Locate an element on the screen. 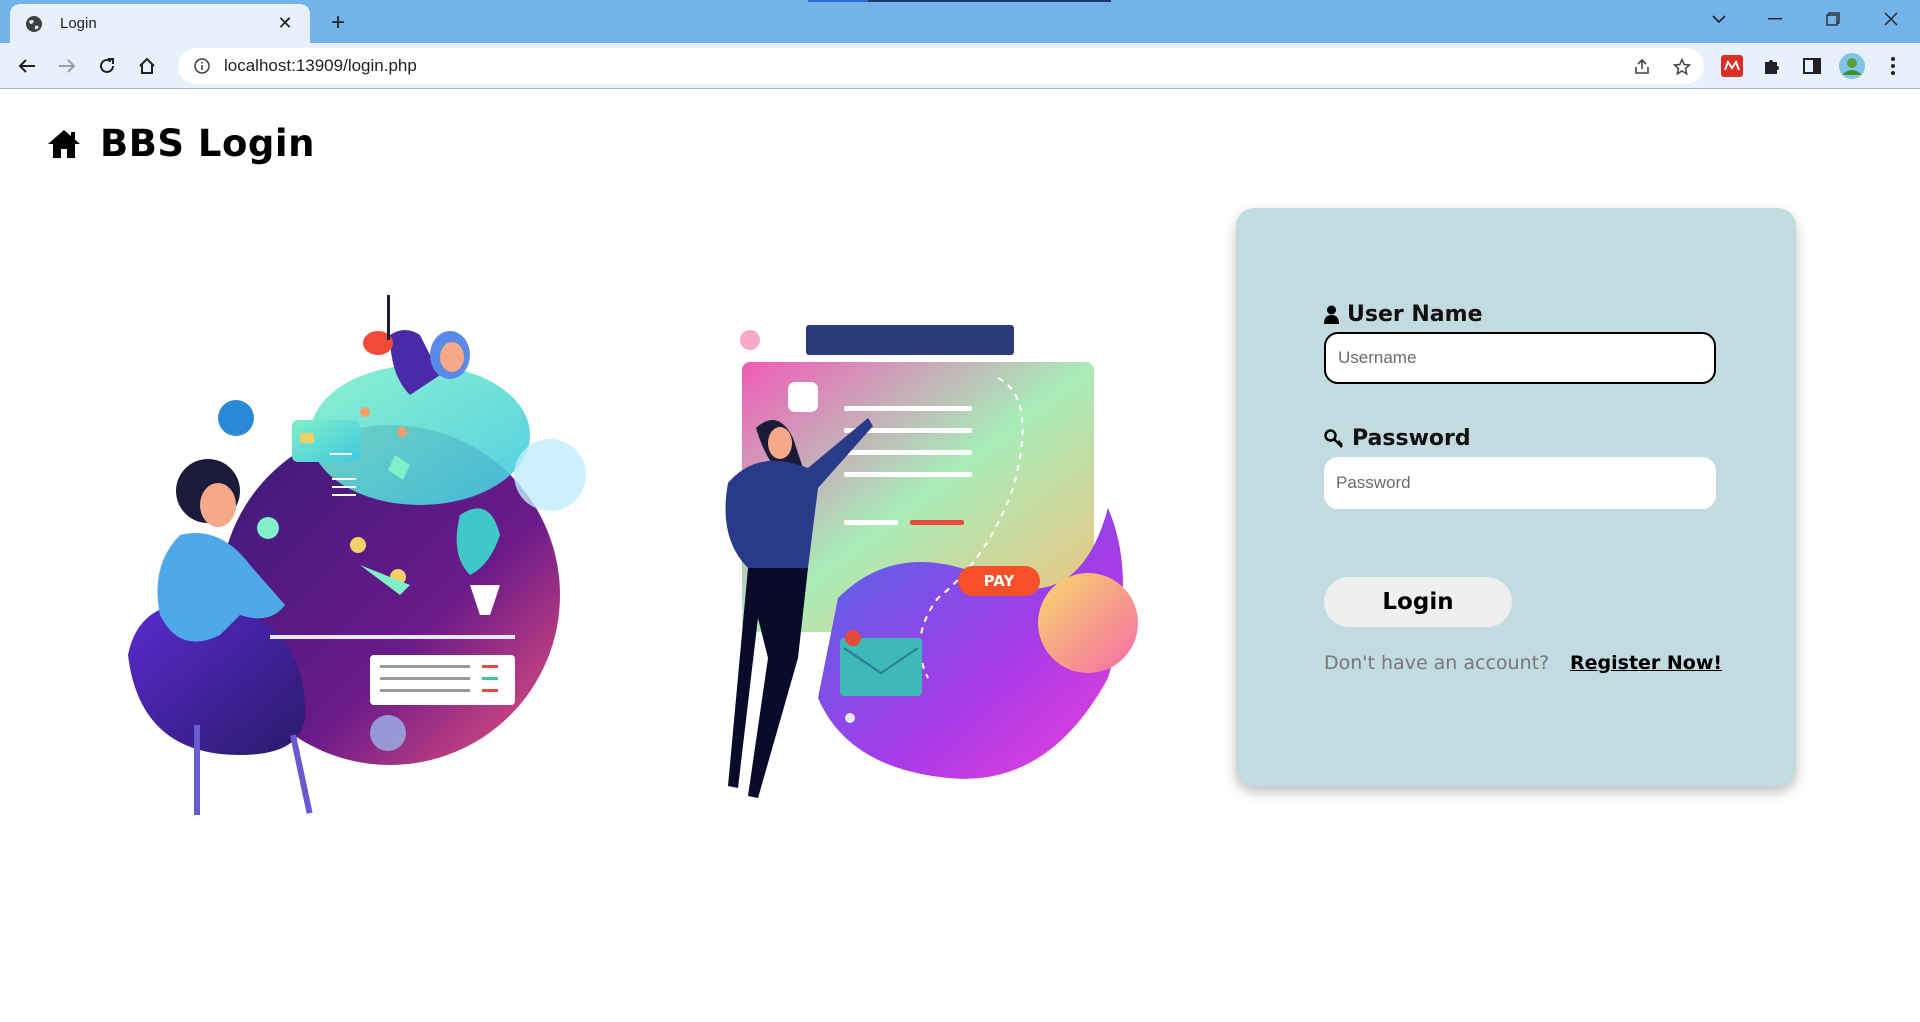 This screenshot has height=1022, width=1920. tab-search-icon is located at coordinates (1719, 19).